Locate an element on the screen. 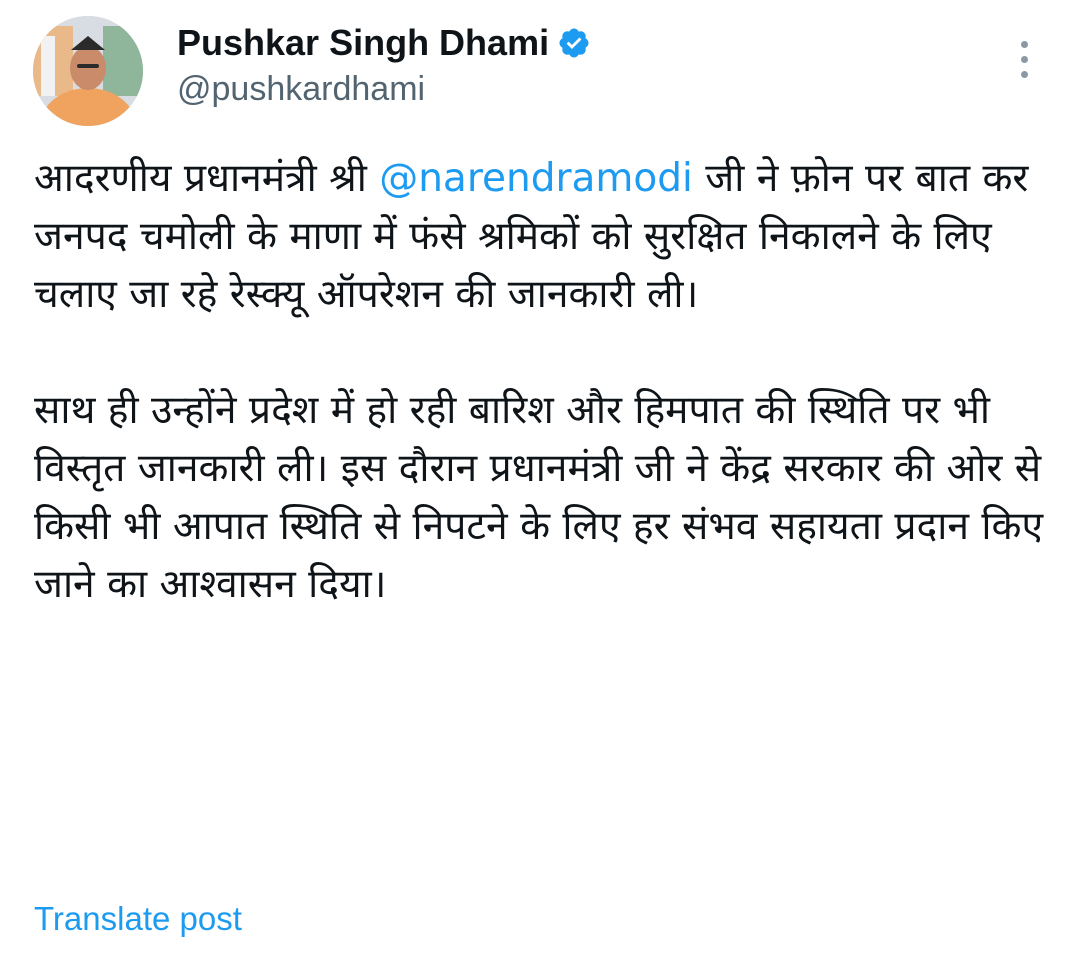 The image size is (1080, 973). avatar is located at coordinates (88, 71).